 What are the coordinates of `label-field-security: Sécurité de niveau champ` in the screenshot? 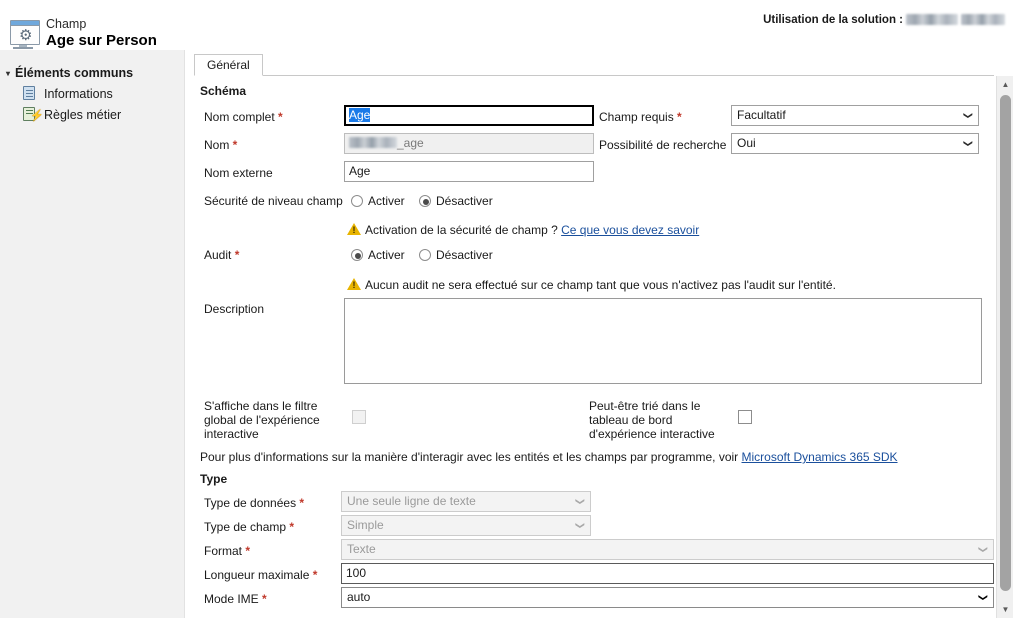 It's located at (273, 201).